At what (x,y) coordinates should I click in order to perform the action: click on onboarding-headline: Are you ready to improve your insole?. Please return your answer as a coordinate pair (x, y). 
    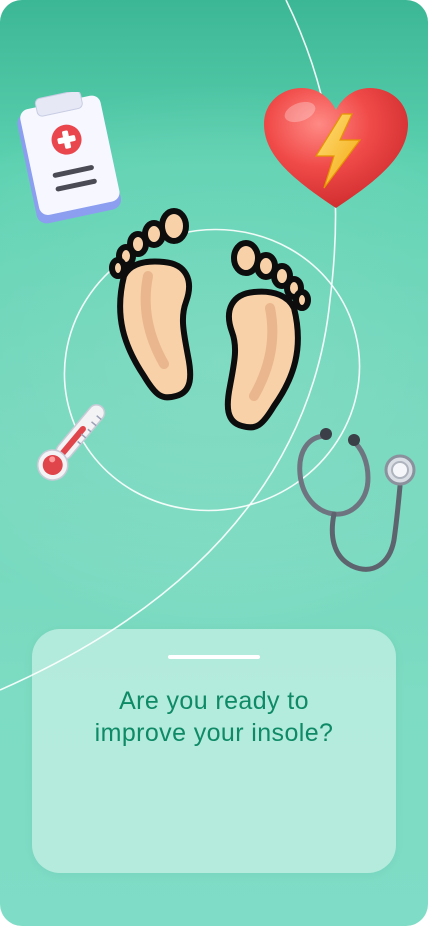
    Looking at the image, I should click on (214, 717).